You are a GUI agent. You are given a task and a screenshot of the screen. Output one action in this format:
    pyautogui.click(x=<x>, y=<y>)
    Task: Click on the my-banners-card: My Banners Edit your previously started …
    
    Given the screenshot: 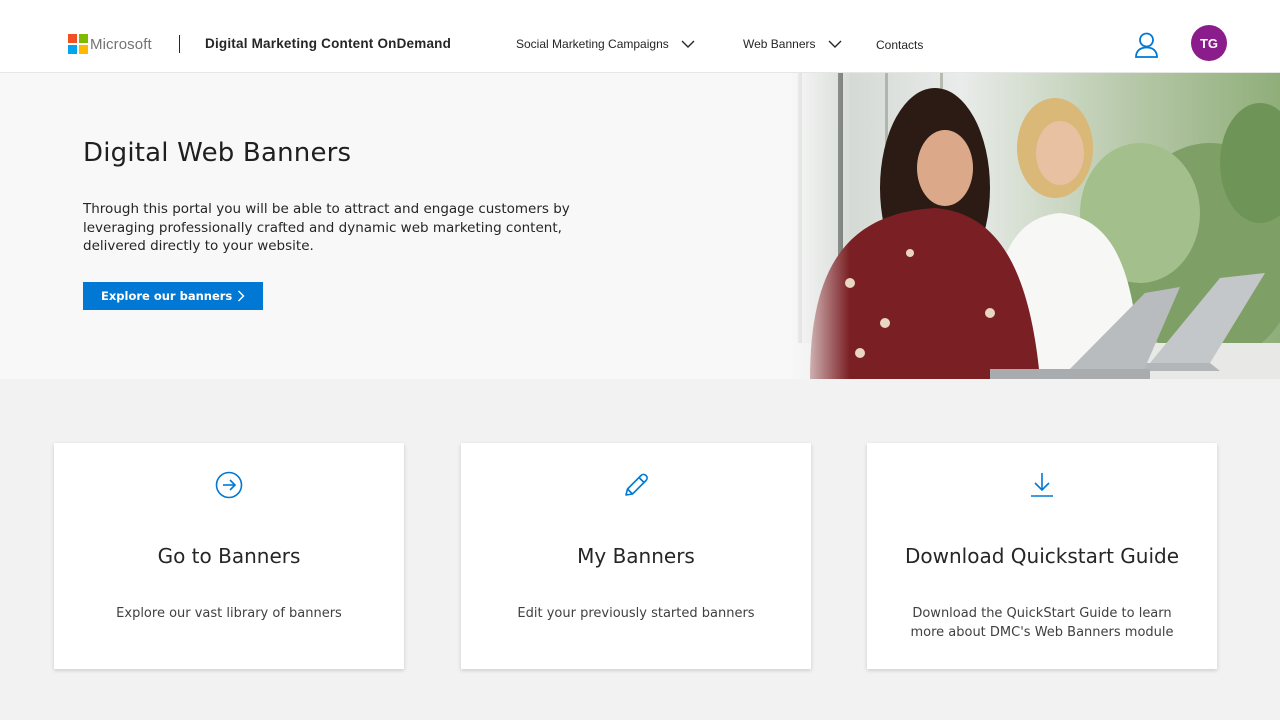 What is the action you would take?
    pyautogui.click(x=636, y=556)
    